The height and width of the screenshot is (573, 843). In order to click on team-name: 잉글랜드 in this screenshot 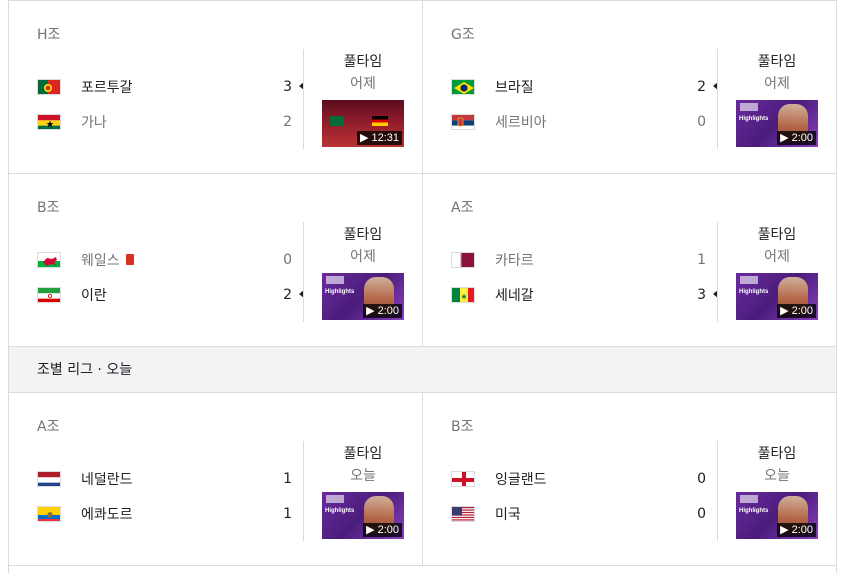, I will do `click(521, 479)`.